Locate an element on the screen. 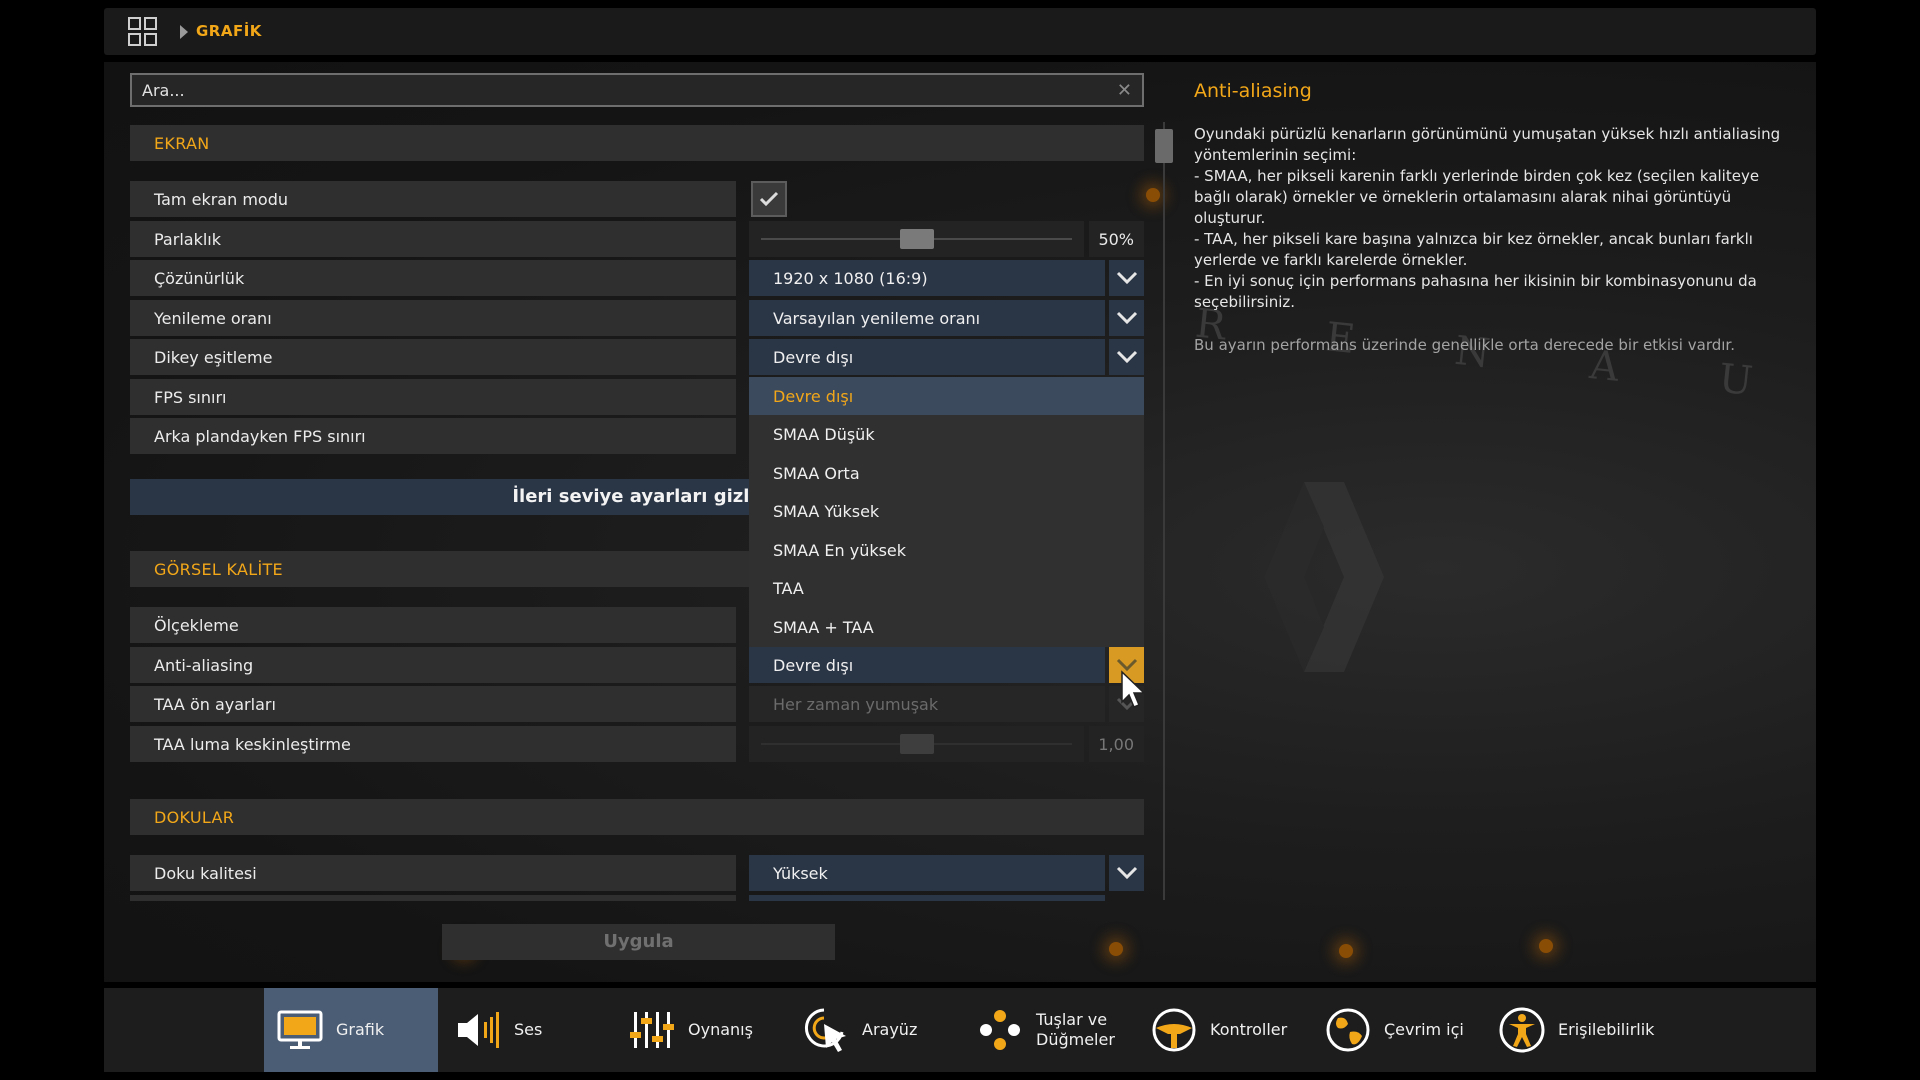 This screenshot has width=1920, height=1080. brightness-slider is located at coordinates (916, 239).